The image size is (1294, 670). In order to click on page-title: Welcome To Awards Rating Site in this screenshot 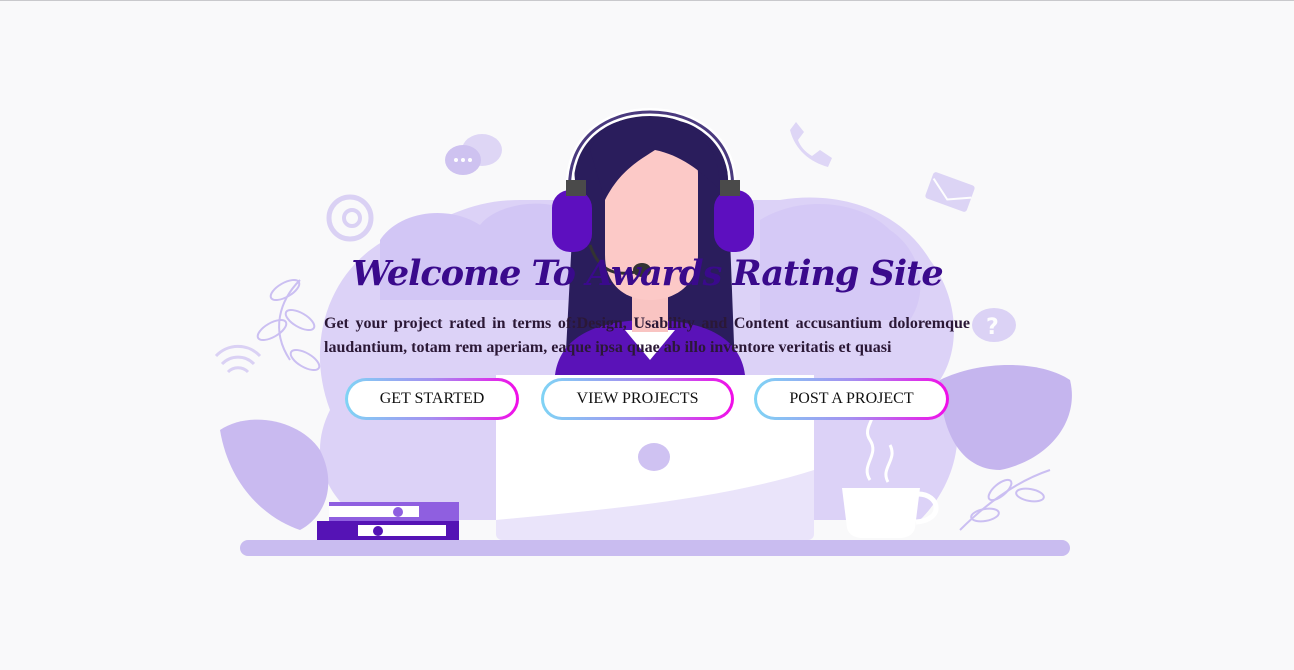, I will do `click(647, 273)`.